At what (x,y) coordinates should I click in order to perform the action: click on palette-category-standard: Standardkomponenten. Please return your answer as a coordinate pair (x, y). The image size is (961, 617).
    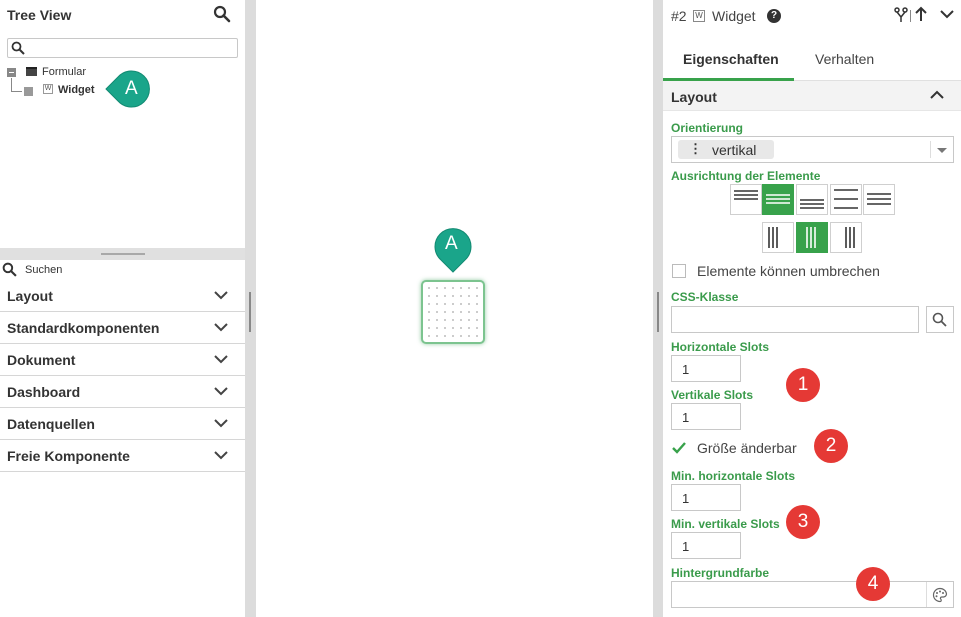
    Looking at the image, I should click on (122, 328).